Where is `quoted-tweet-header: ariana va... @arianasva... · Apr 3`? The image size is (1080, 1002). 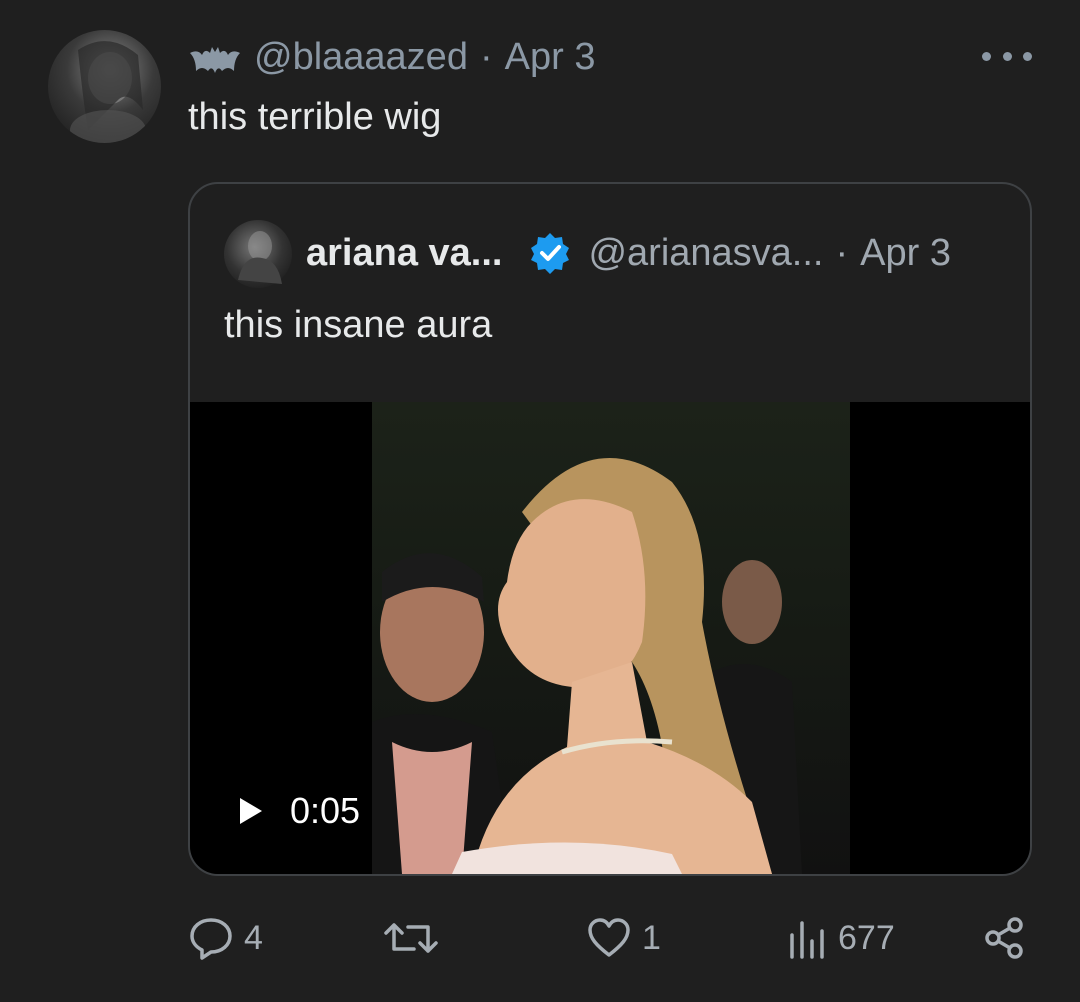 quoted-tweet-header: ariana va... @arianasva... · Apr 3 is located at coordinates (628, 253).